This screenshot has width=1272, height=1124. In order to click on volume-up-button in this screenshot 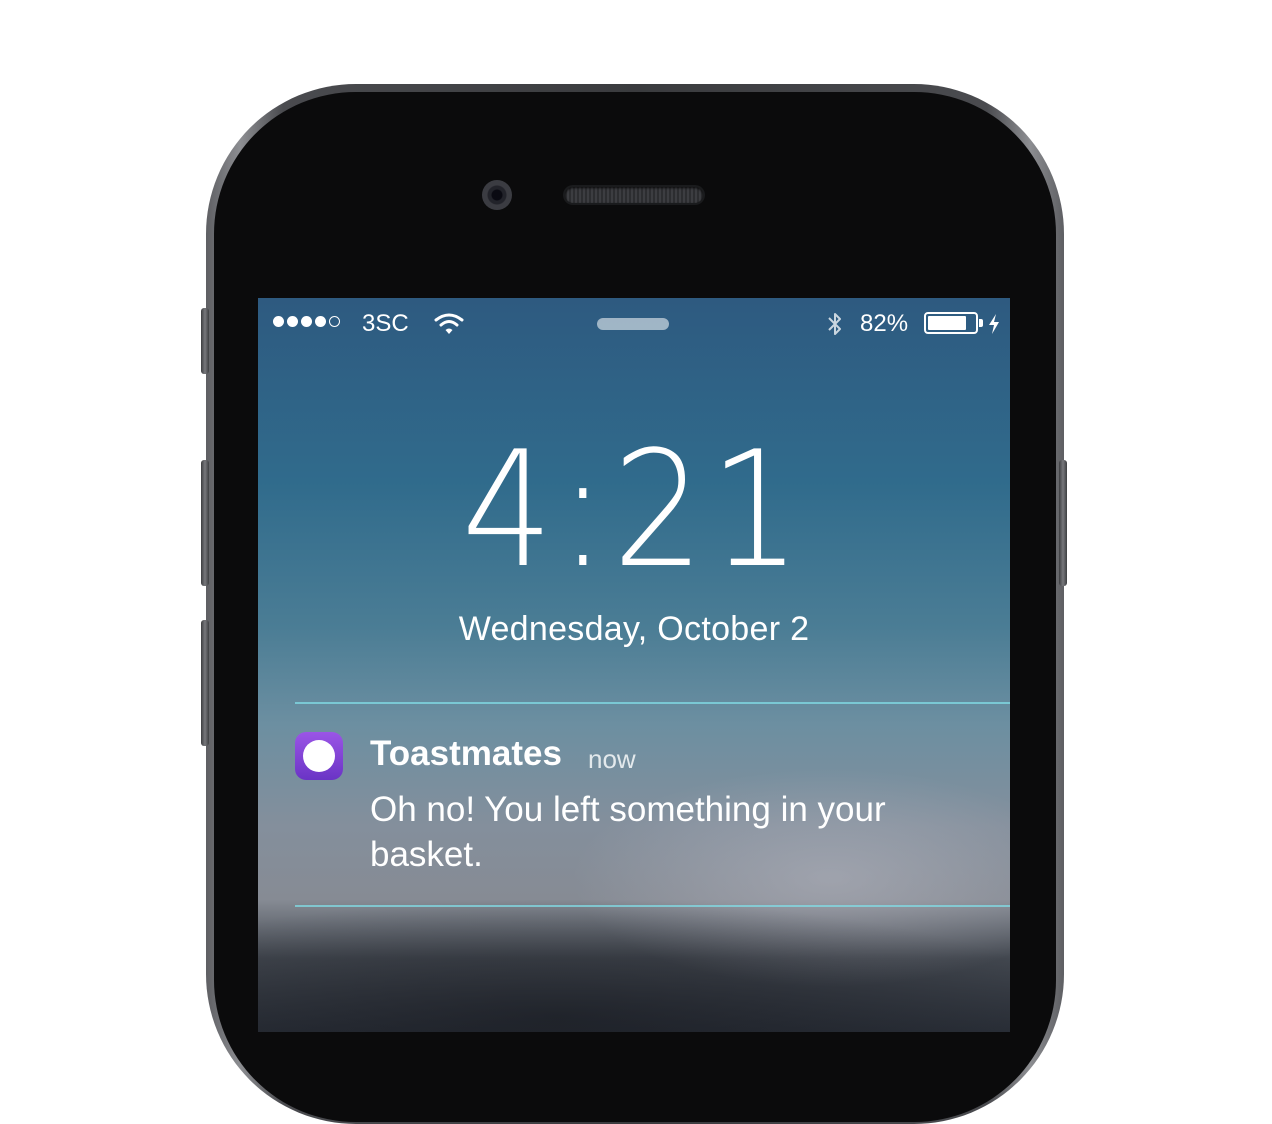, I will do `click(205, 523)`.